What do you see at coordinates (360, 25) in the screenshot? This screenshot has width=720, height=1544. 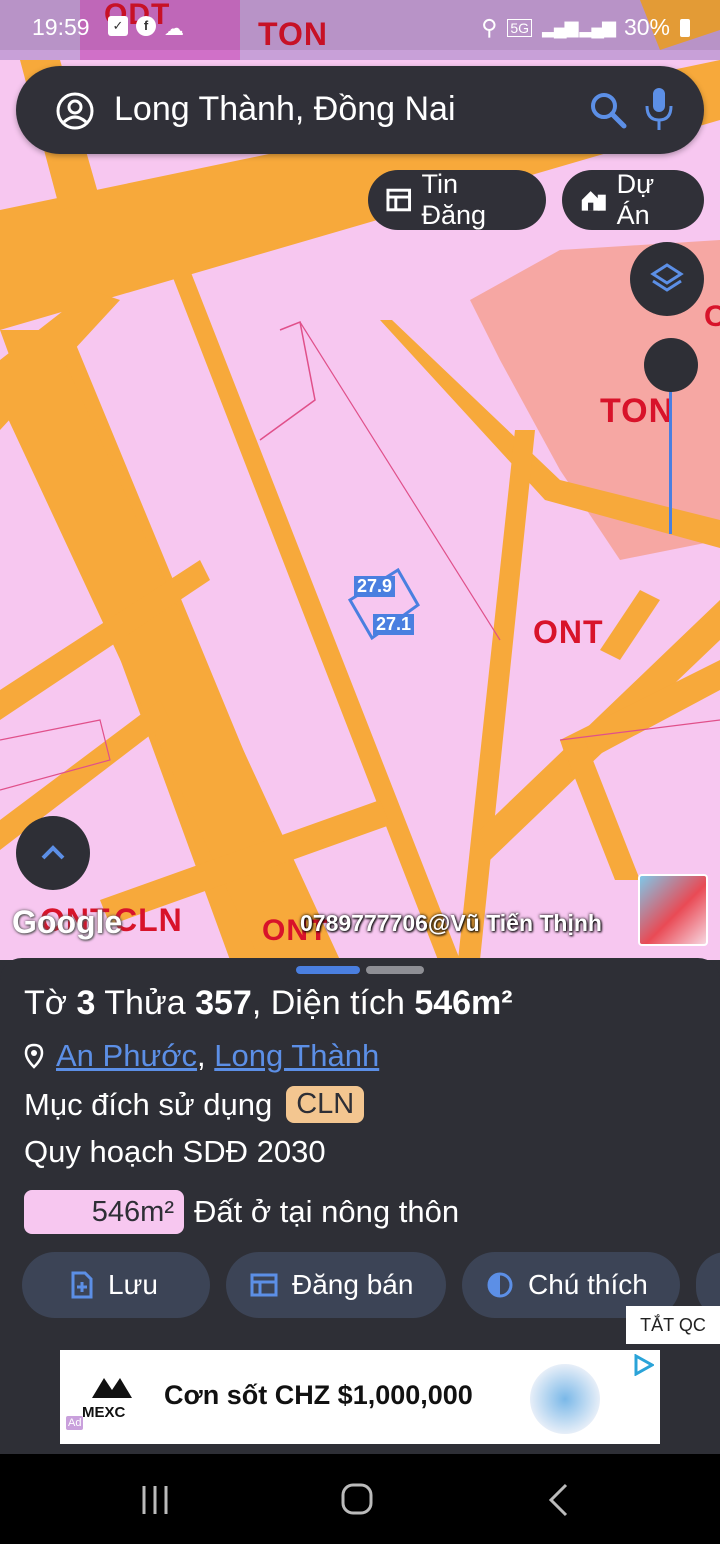 I see `status-bar: 19:59 ✓ f ☁ ⚲ 5G ▂▄▆ ▂▄▆ 30%` at bounding box center [360, 25].